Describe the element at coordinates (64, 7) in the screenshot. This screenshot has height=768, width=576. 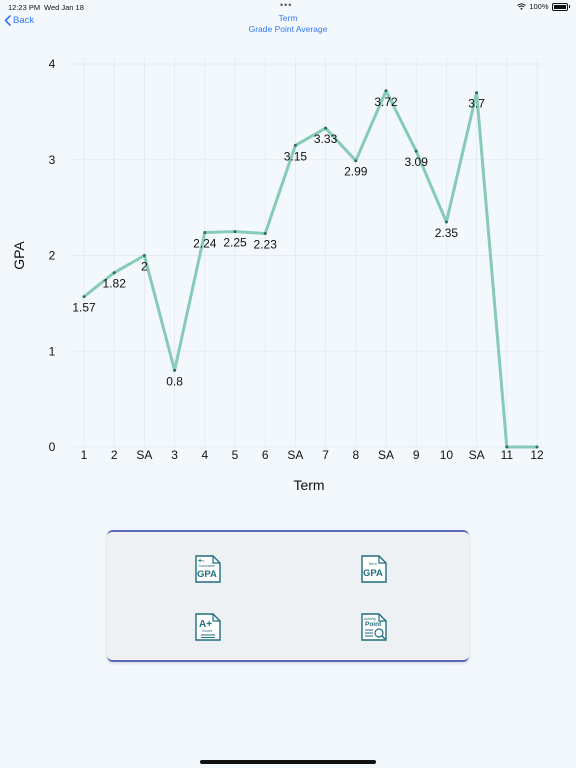
I see `status-date: Wed Jan 18` at that location.